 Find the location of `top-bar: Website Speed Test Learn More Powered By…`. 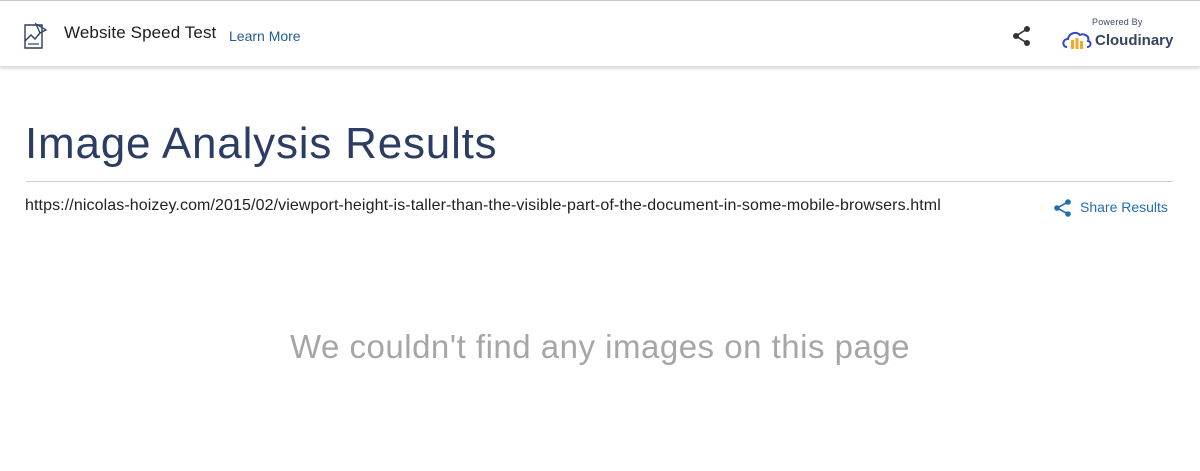

top-bar: Website Speed Test Learn More Powered By… is located at coordinates (600, 33).